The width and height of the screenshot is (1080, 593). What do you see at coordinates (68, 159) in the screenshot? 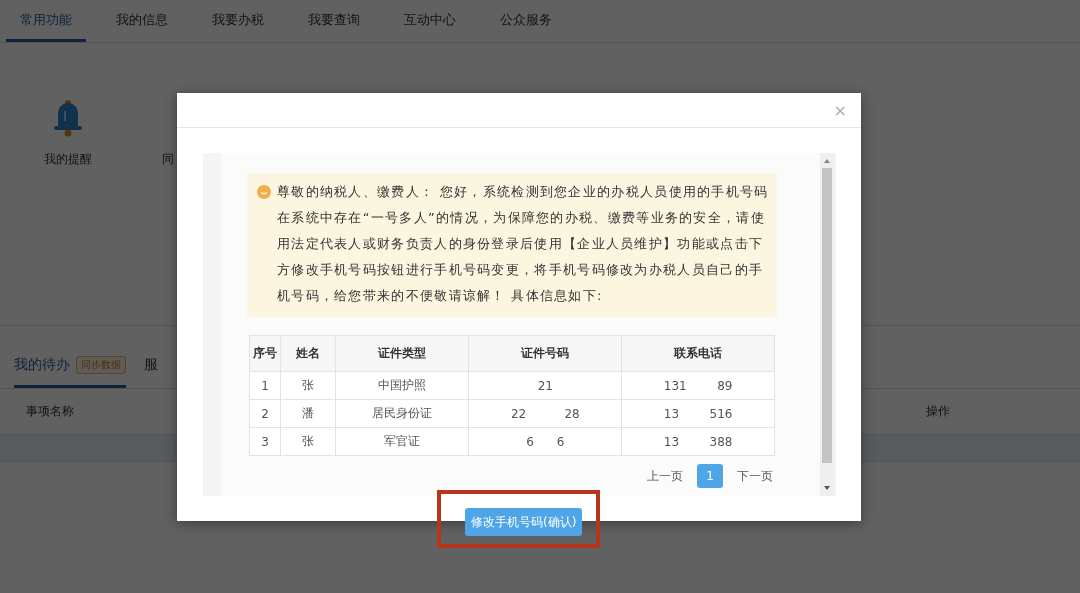
I see `shortcut-label: 我的提醒` at bounding box center [68, 159].